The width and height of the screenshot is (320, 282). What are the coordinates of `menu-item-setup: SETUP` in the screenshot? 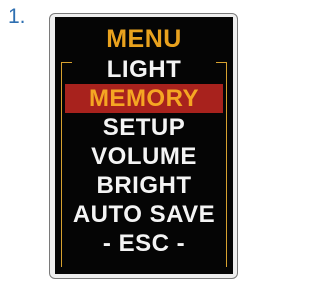 It's located at (144, 127).